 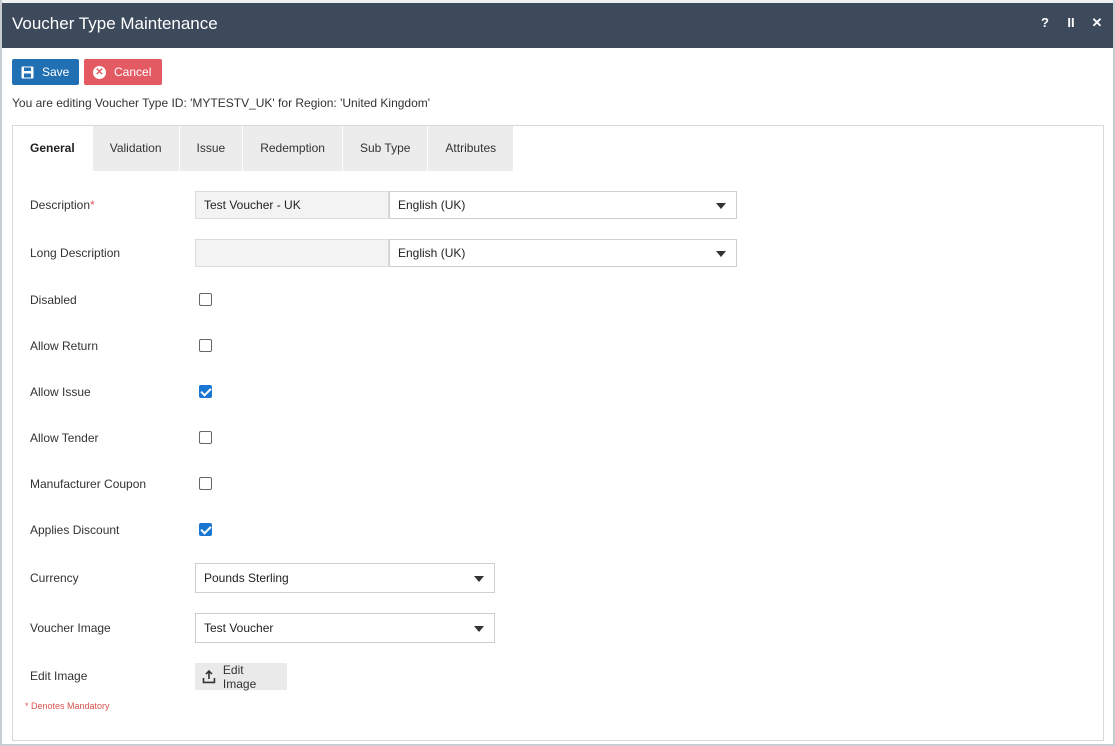 What do you see at coordinates (59, 676) in the screenshot?
I see `edit-image-label: Edit Image` at bounding box center [59, 676].